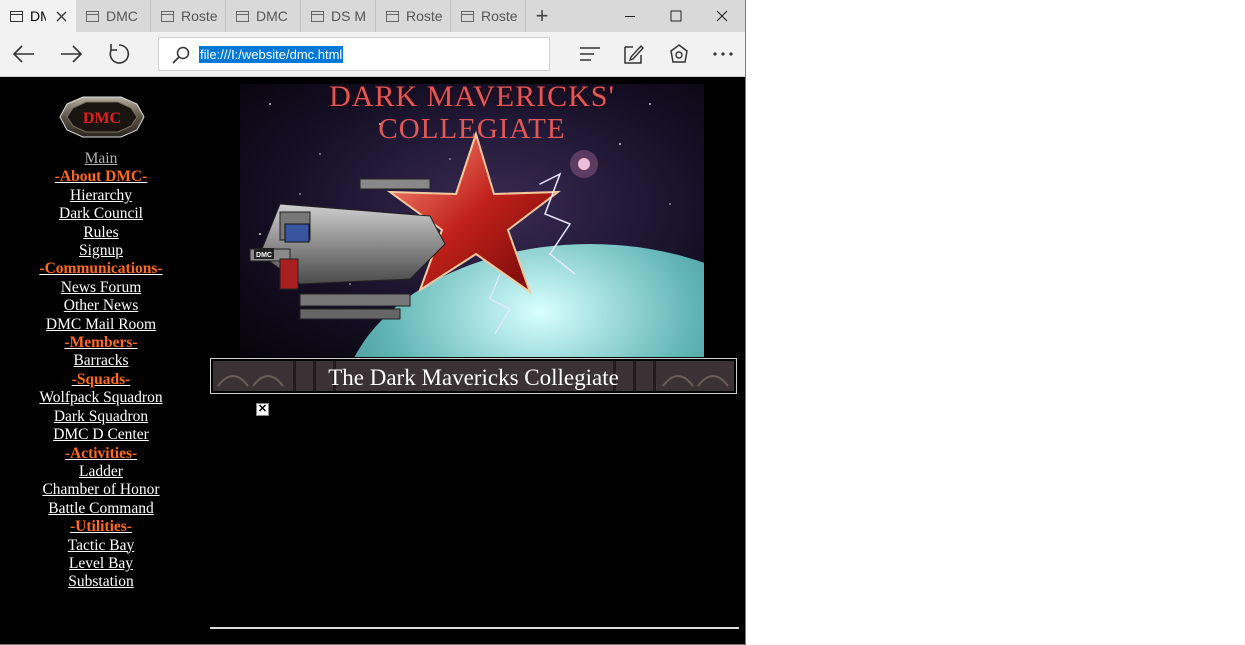  What do you see at coordinates (71, 54) in the screenshot?
I see `forward-icon` at bounding box center [71, 54].